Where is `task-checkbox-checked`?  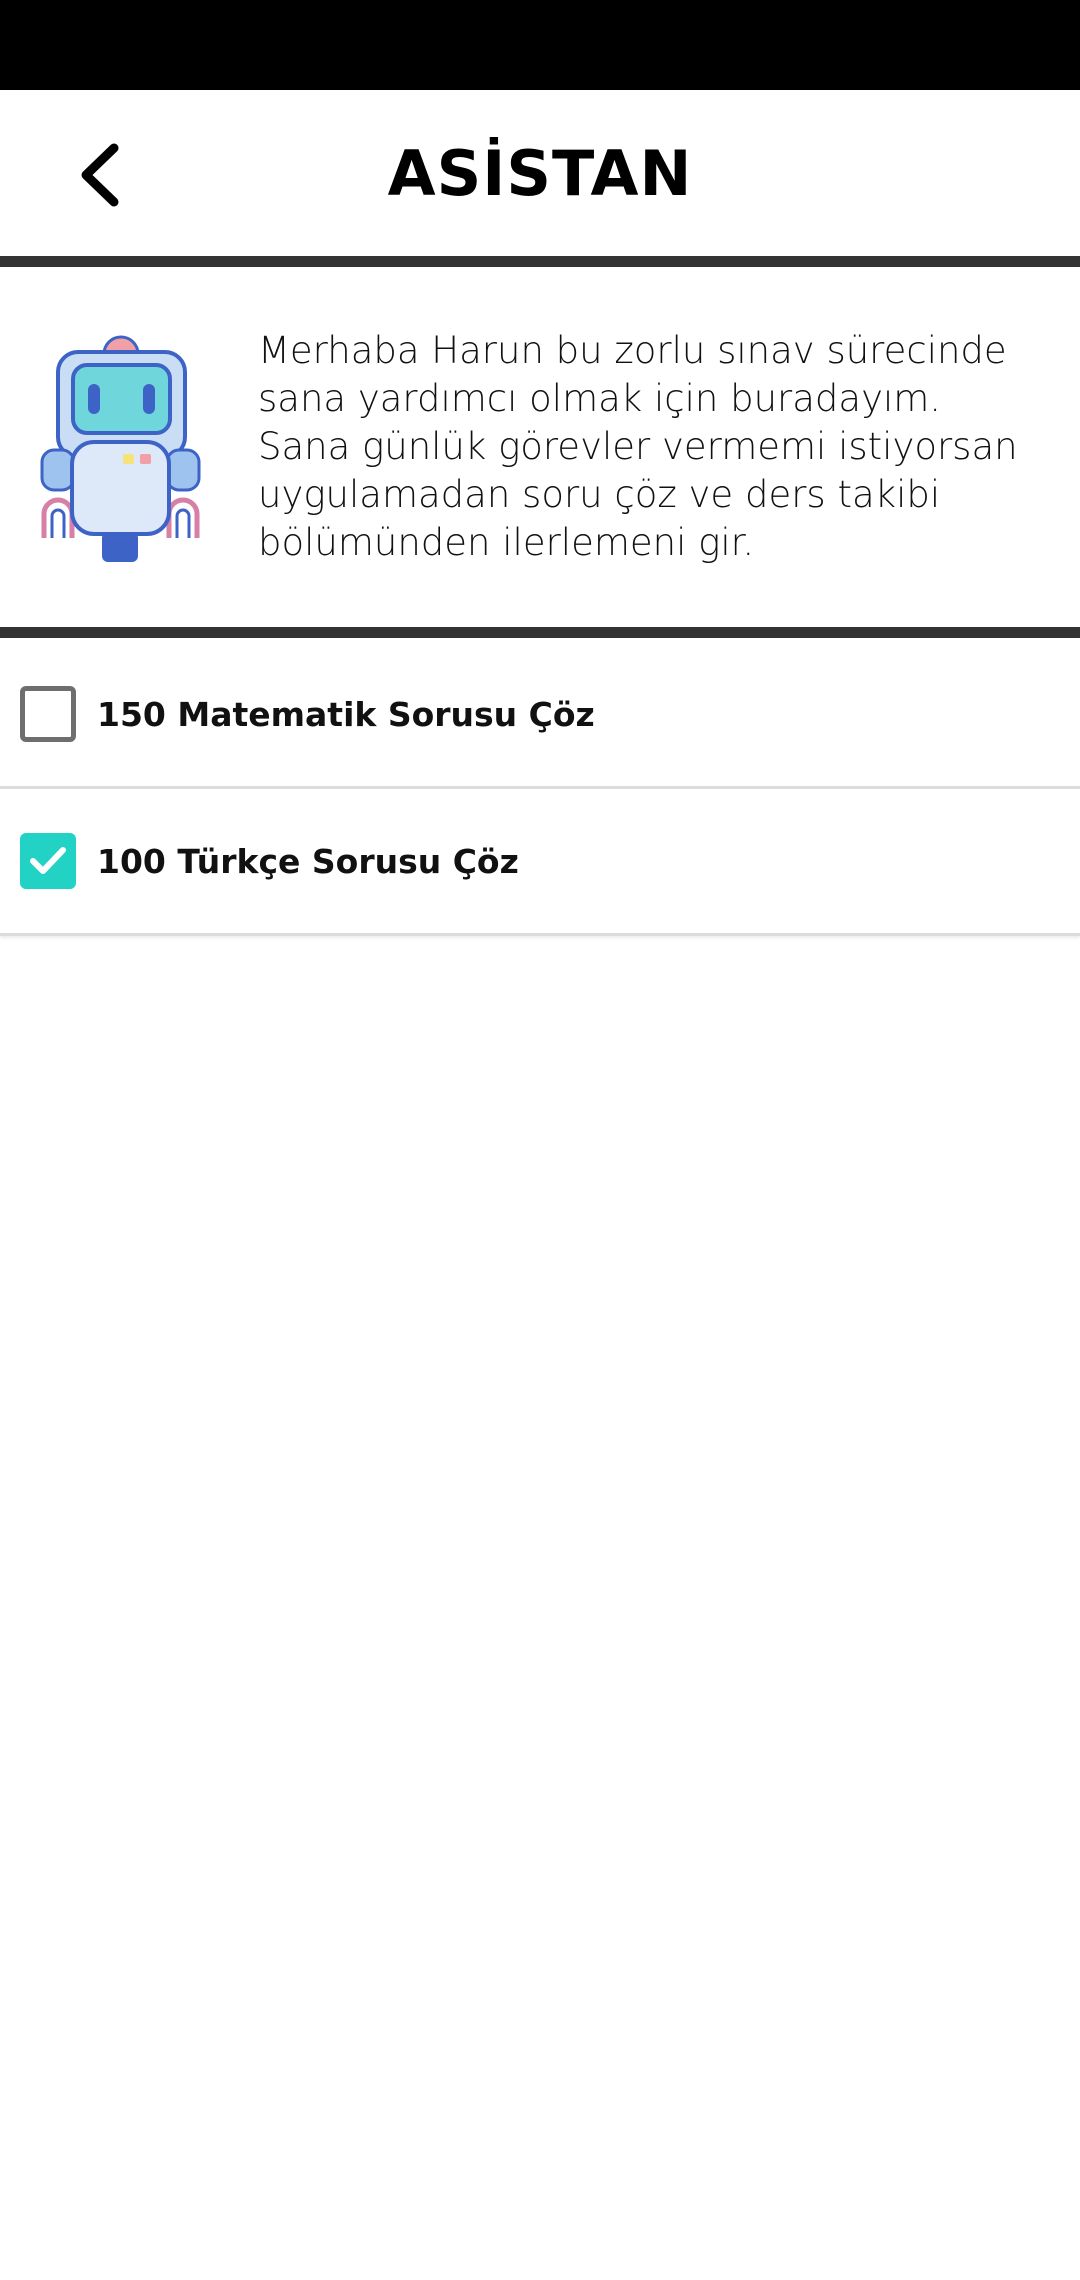 task-checkbox-checked is located at coordinates (48, 861).